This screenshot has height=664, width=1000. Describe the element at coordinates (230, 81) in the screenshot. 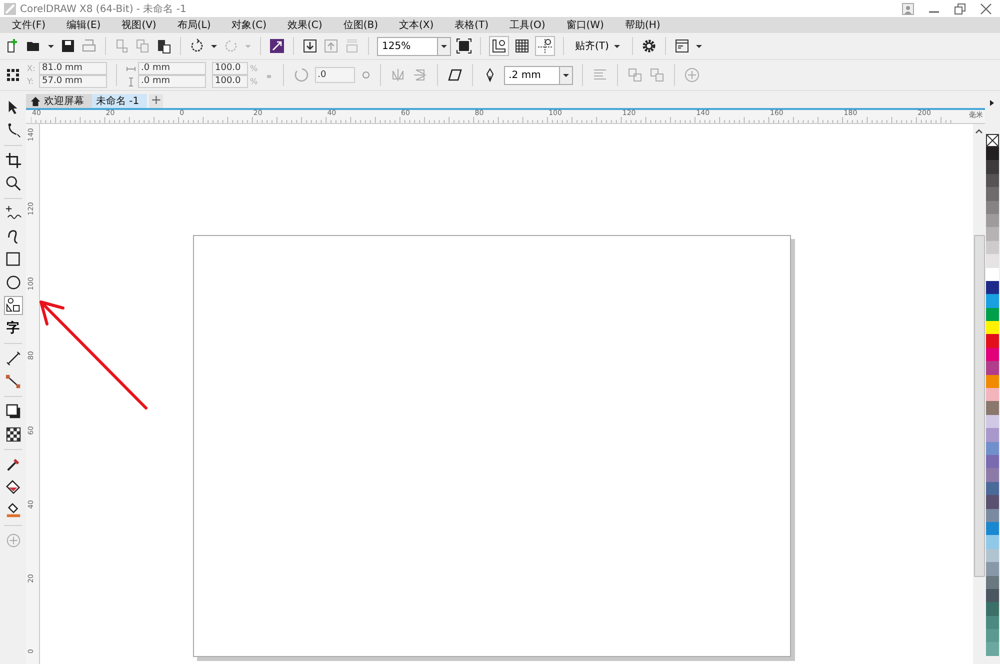

I see `scale-y-field: 100.0` at that location.